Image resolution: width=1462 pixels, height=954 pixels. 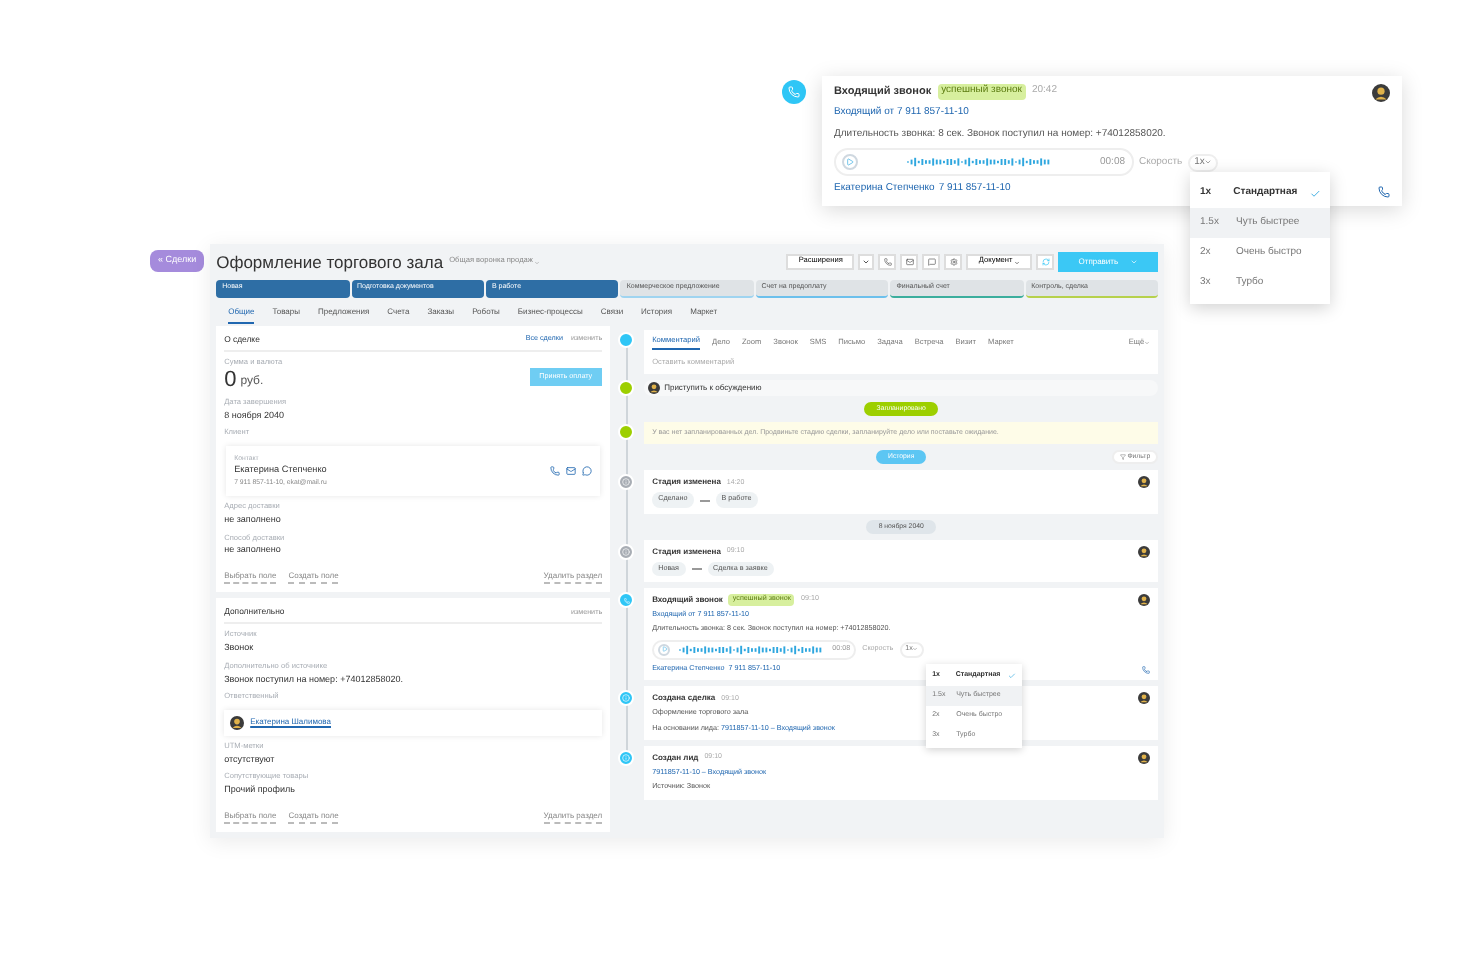 What do you see at coordinates (1122, 457) in the screenshot?
I see `filter-icon` at bounding box center [1122, 457].